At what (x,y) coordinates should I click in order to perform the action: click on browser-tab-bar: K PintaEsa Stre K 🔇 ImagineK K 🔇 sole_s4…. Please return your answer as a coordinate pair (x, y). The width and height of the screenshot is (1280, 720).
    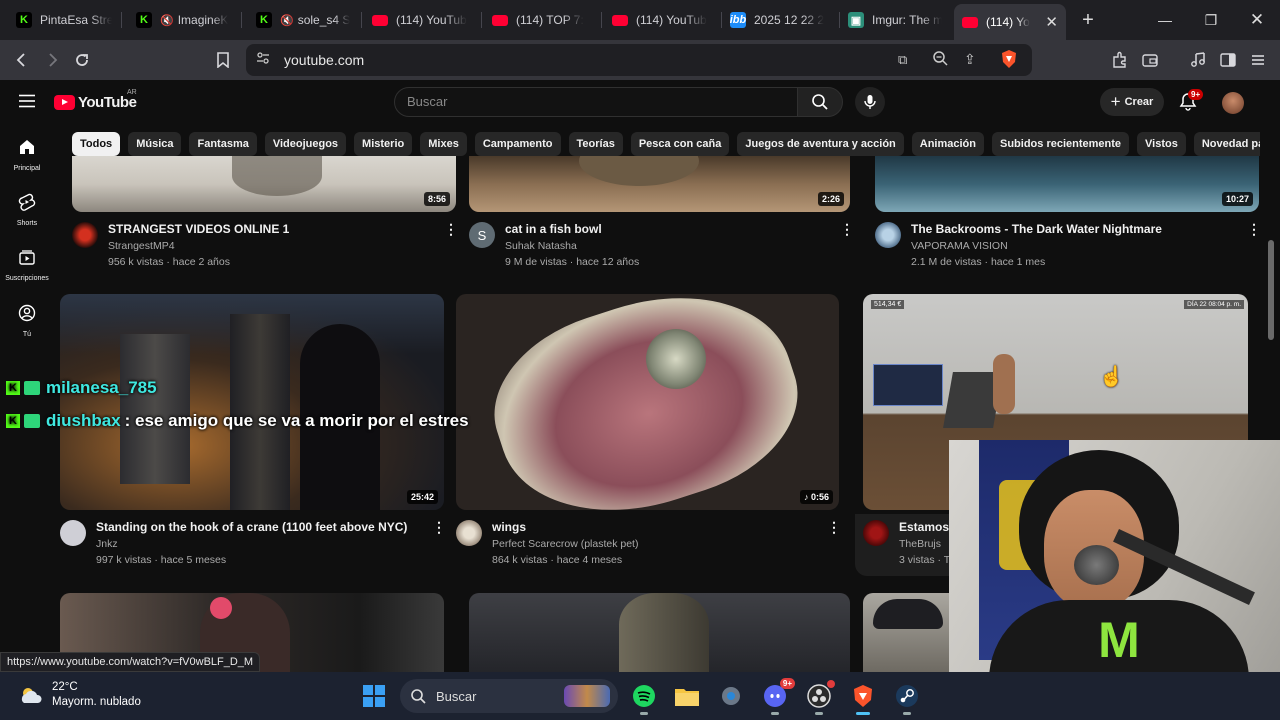
    Looking at the image, I should click on (640, 20).